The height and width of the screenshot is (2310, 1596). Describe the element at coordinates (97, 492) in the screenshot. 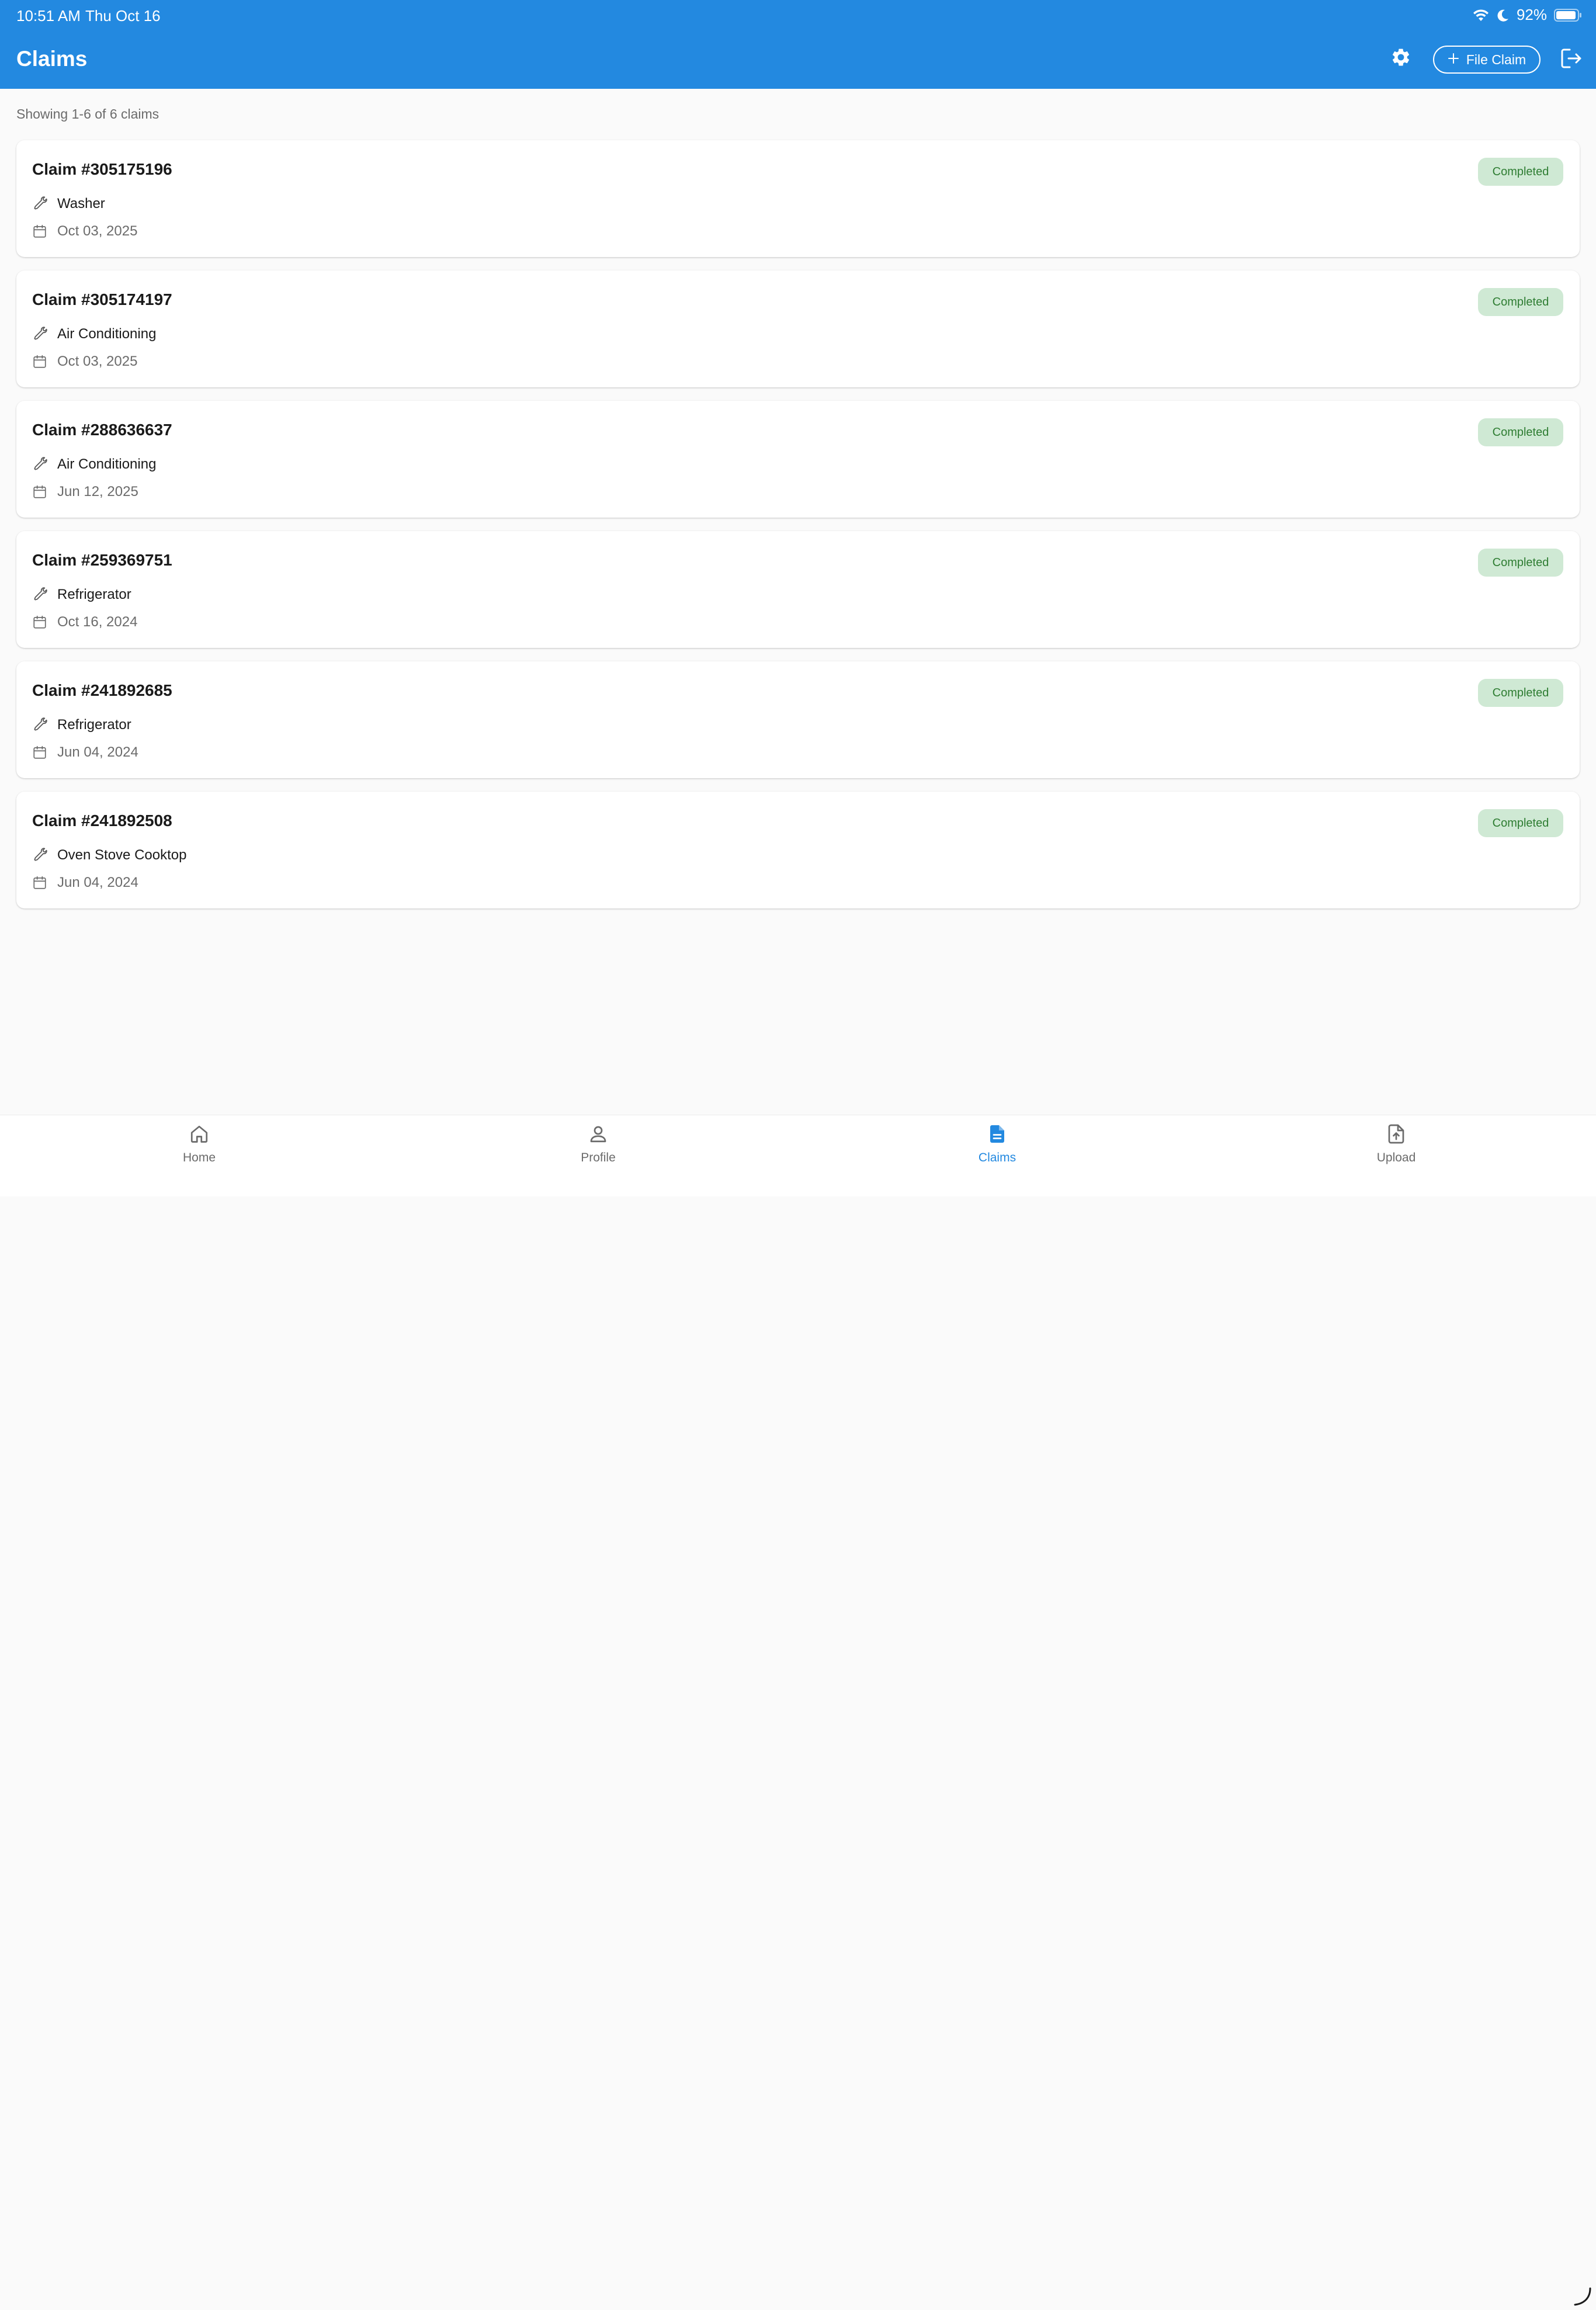

I see `claim-date: Jun 12, 2025` at that location.